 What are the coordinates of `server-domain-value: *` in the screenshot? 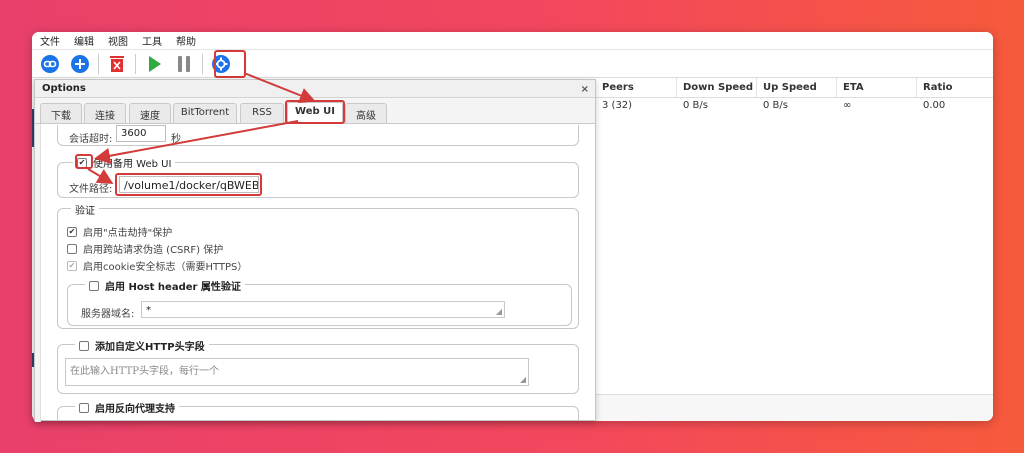 It's located at (148, 310).